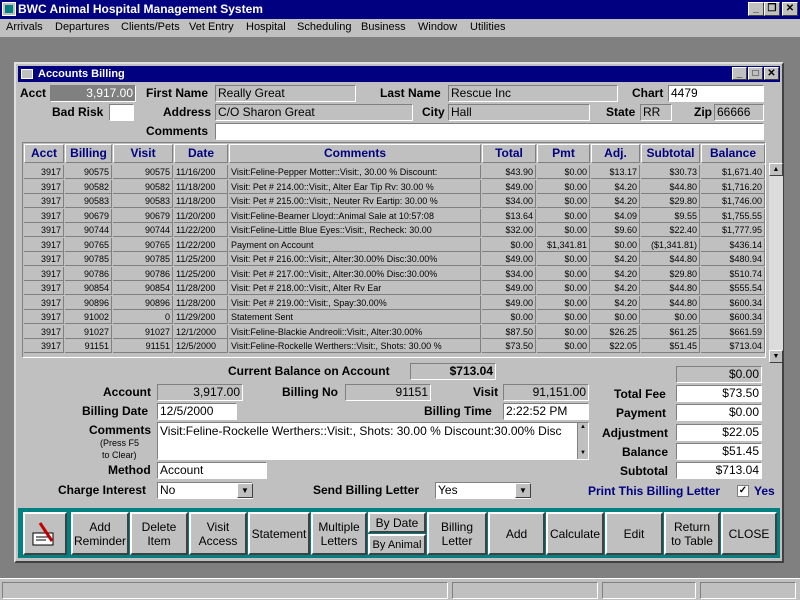 This screenshot has height=600, width=800. What do you see at coordinates (670, 153) in the screenshot?
I see `col-subtotal: Subtotal` at bounding box center [670, 153].